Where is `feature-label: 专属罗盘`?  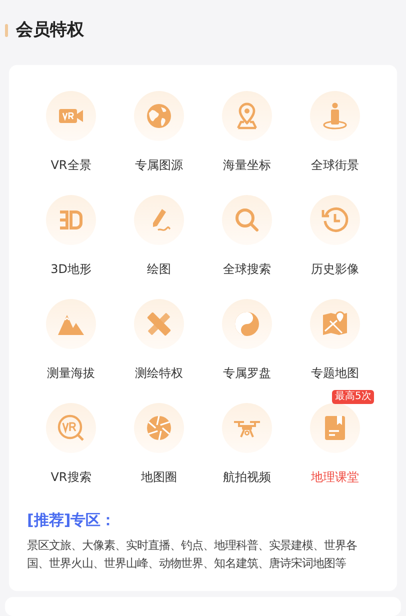 feature-label: 专属罗盘 is located at coordinates (247, 372).